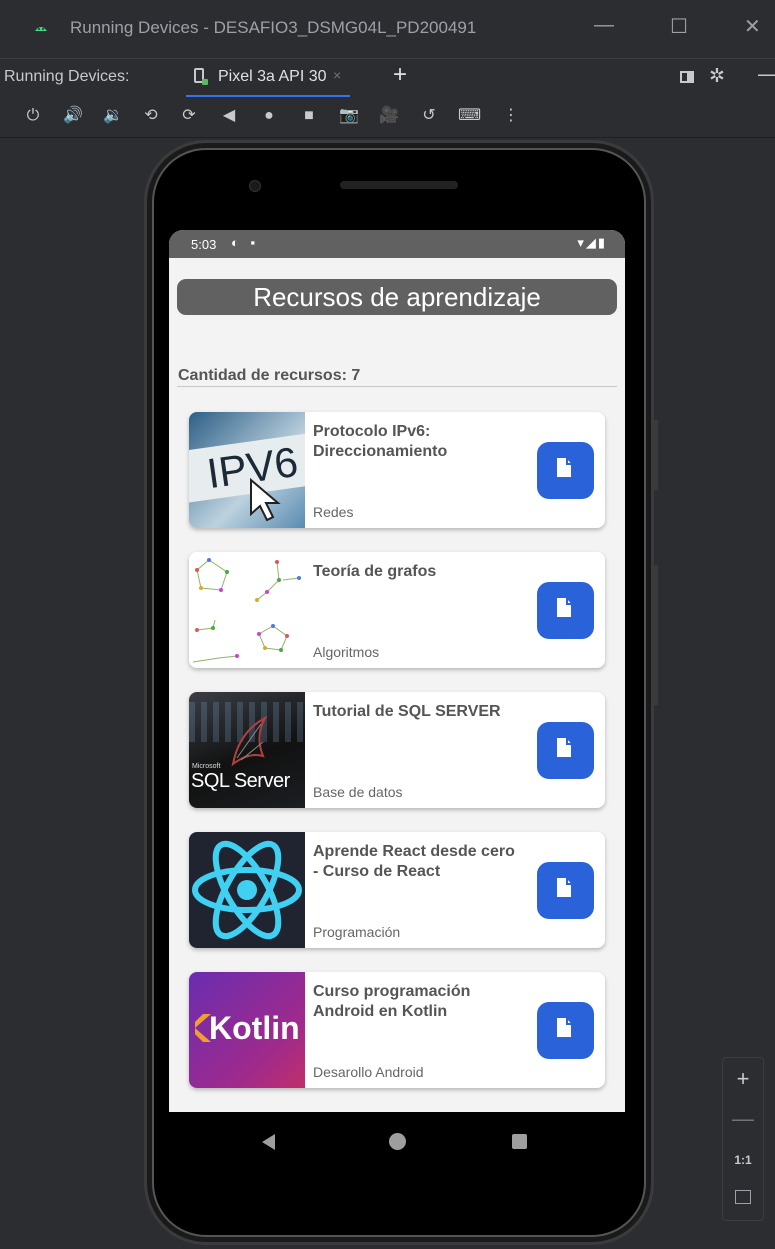  Describe the element at coordinates (201, 76) in the screenshot. I see `device-icon` at that location.